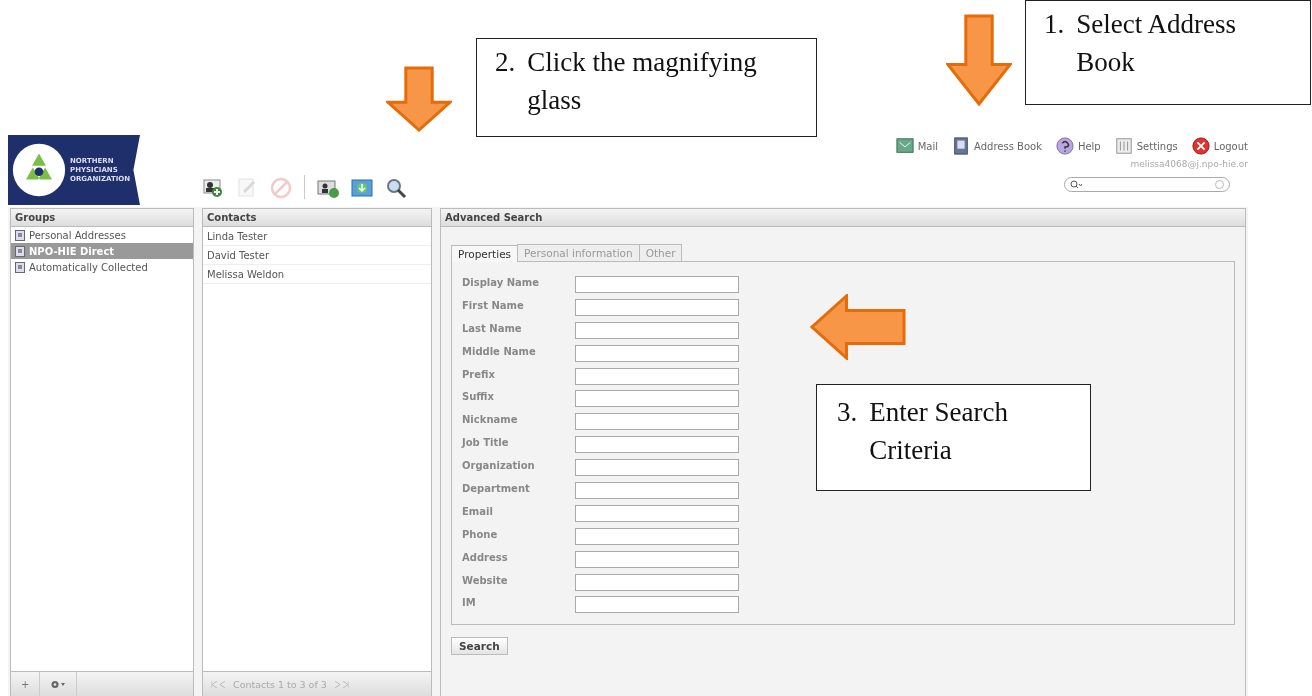  Describe the element at coordinates (1054, 24) in the screenshot. I see `step-number: 1.` at that location.